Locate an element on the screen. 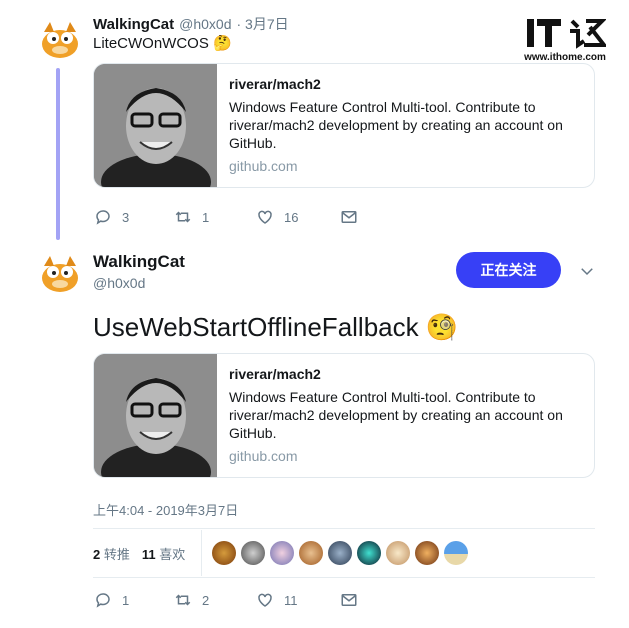 The height and width of the screenshot is (628, 629). likers-list is located at coordinates (340, 553).